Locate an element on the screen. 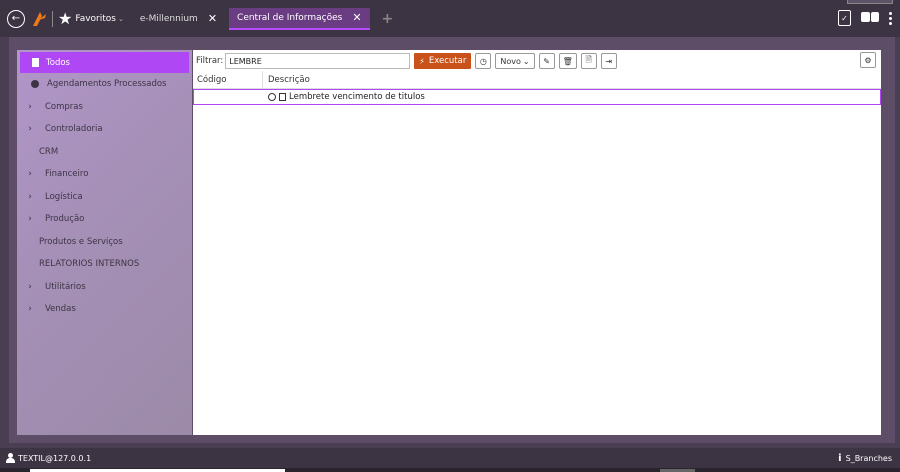 The height and width of the screenshot is (472, 900). sidebar-item-crm: CRM is located at coordinates (104, 152).